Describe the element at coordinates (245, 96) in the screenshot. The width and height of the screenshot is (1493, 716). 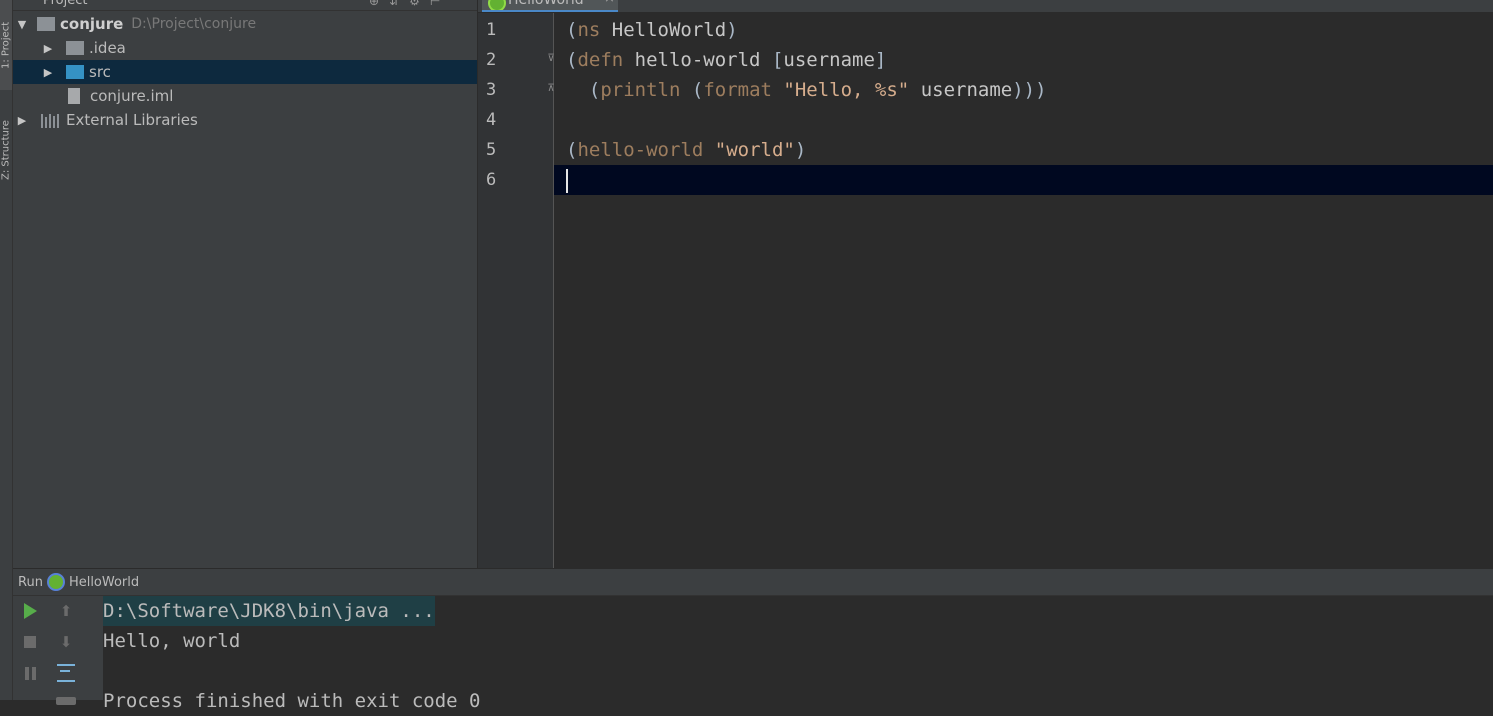
I see `tree-item-conjure-iml: conjure.iml` at that location.